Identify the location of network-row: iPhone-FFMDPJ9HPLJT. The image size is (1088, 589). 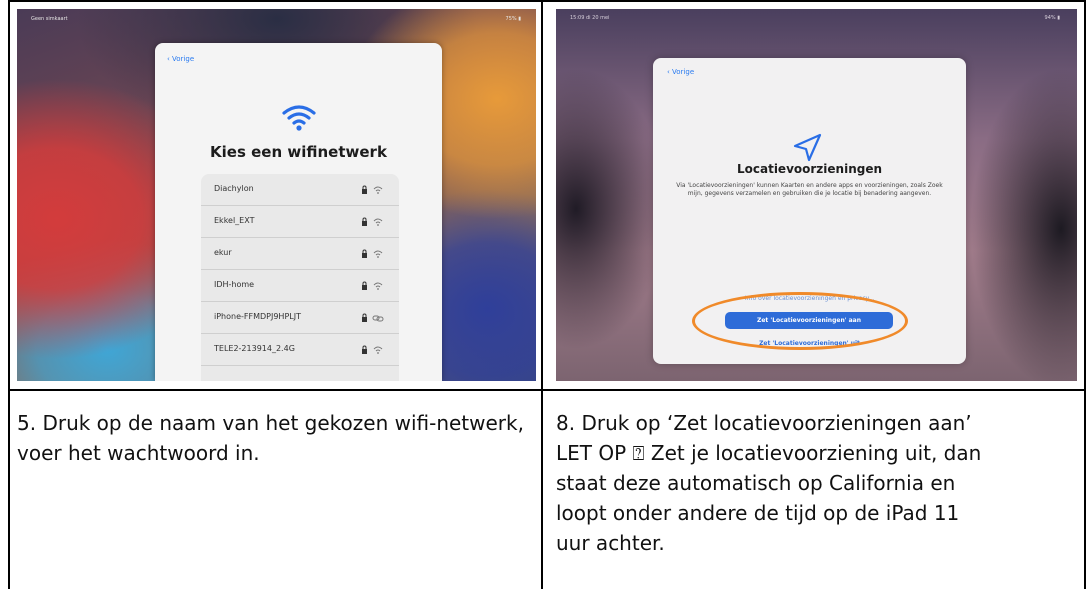
(300, 318).